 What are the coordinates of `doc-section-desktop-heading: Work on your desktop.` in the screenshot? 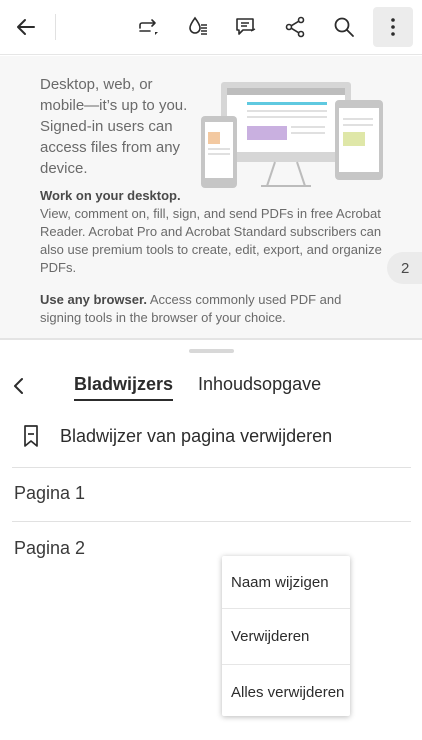 It's located at (110, 195).